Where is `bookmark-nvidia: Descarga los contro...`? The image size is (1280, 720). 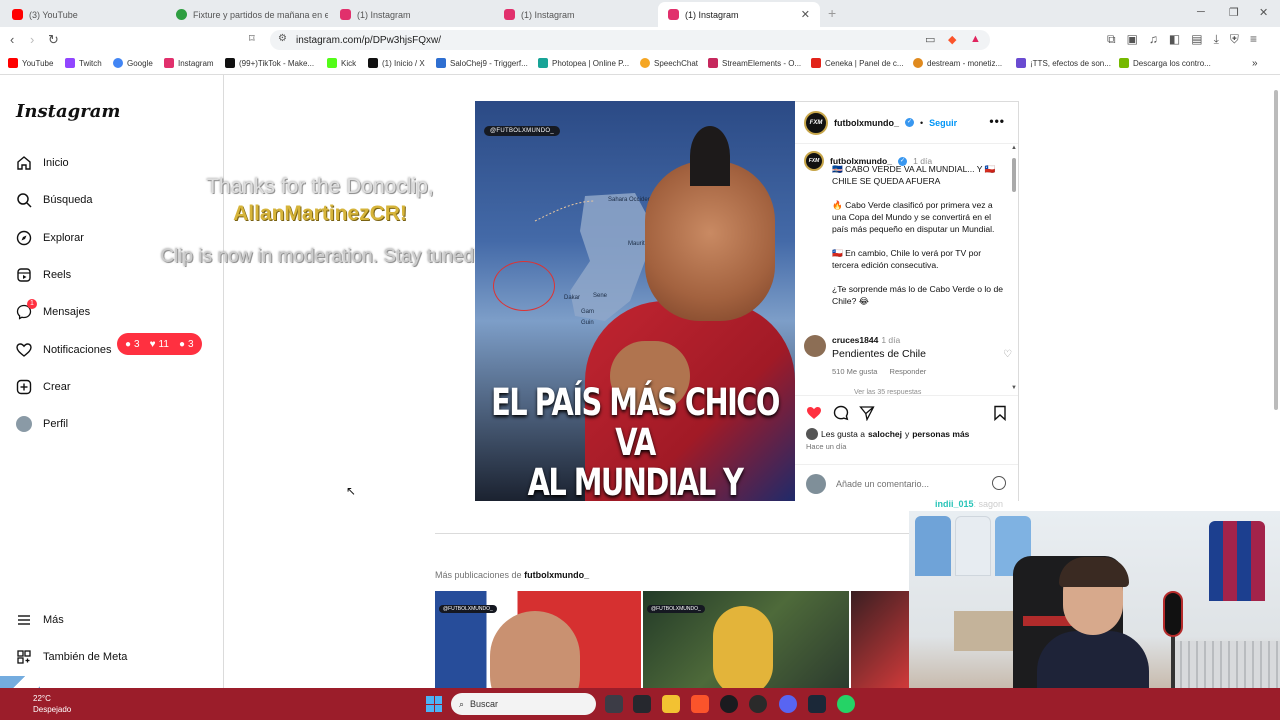
bookmark-nvidia: Descarga los contro... is located at coordinates (1165, 63).